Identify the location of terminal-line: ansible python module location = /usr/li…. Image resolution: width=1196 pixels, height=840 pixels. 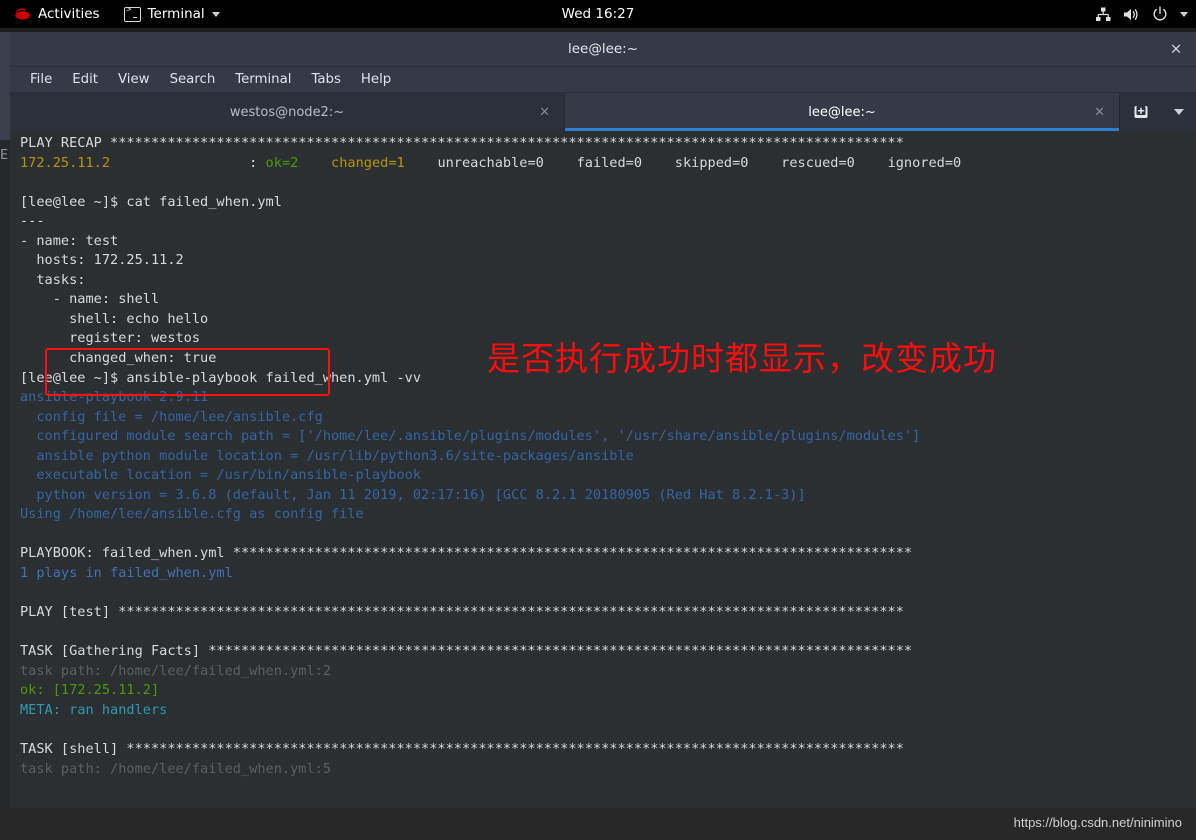
(608, 457).